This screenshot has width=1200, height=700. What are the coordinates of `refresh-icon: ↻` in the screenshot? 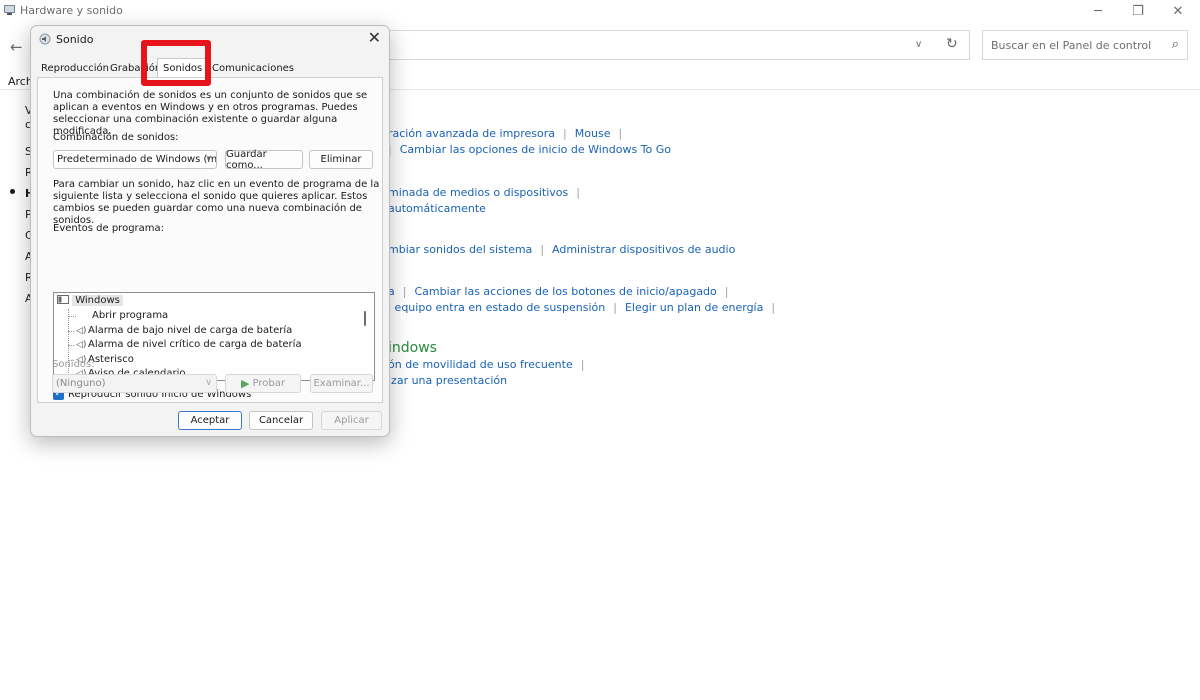 It's located at (952, 44).